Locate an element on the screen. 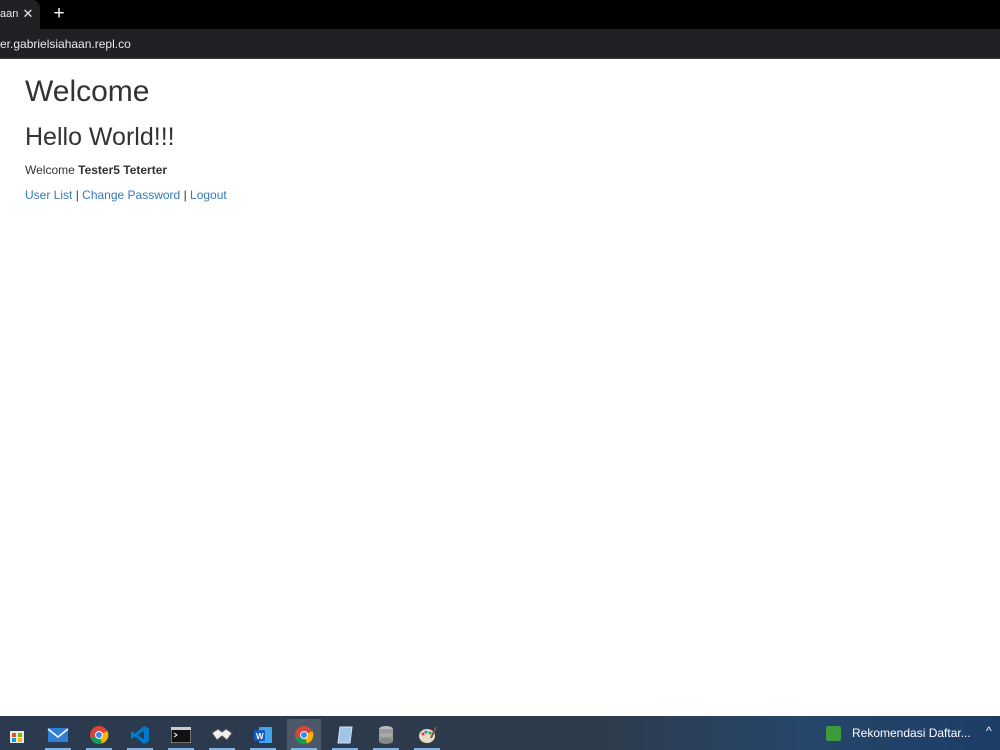  svg-text: W is located at coordinates (260, 736).